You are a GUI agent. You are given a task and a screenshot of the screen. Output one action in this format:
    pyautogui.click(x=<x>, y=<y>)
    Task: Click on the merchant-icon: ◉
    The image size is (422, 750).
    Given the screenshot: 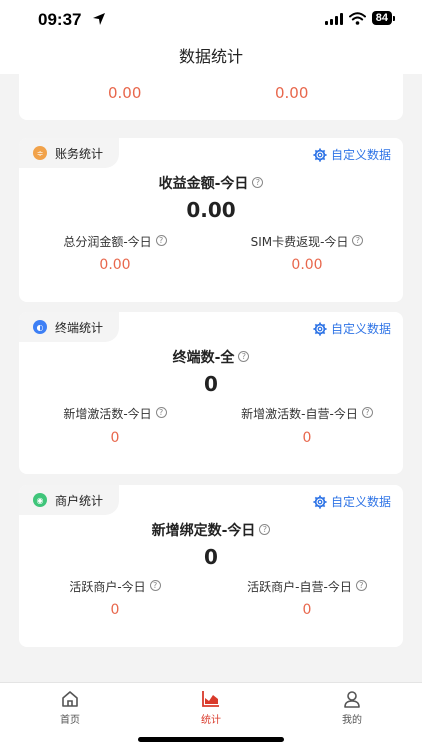 What is the action you would take?
    pyautogui.click(x=40, y=500)
    